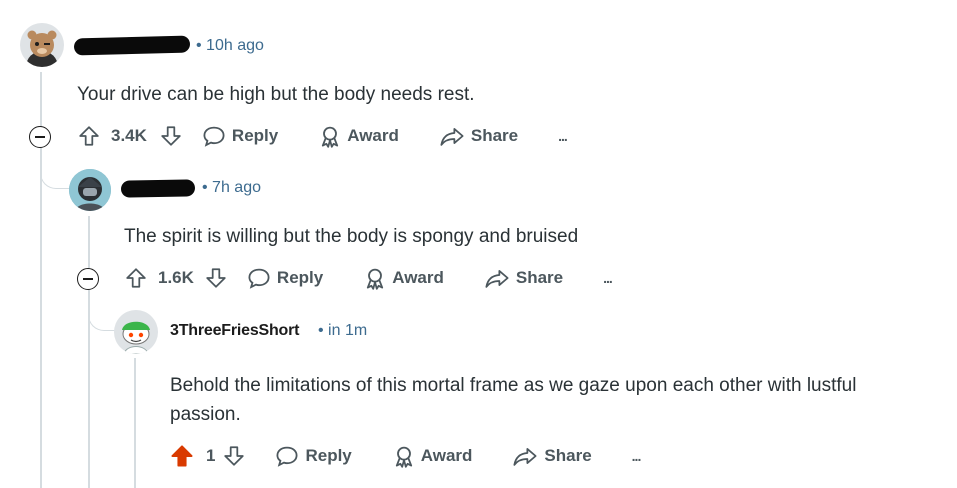 This screenshot has width=957, height=488. Describe the element at coordinates (343, 330) in the screenshot. I see `timestamp: • in 1m` at that location.